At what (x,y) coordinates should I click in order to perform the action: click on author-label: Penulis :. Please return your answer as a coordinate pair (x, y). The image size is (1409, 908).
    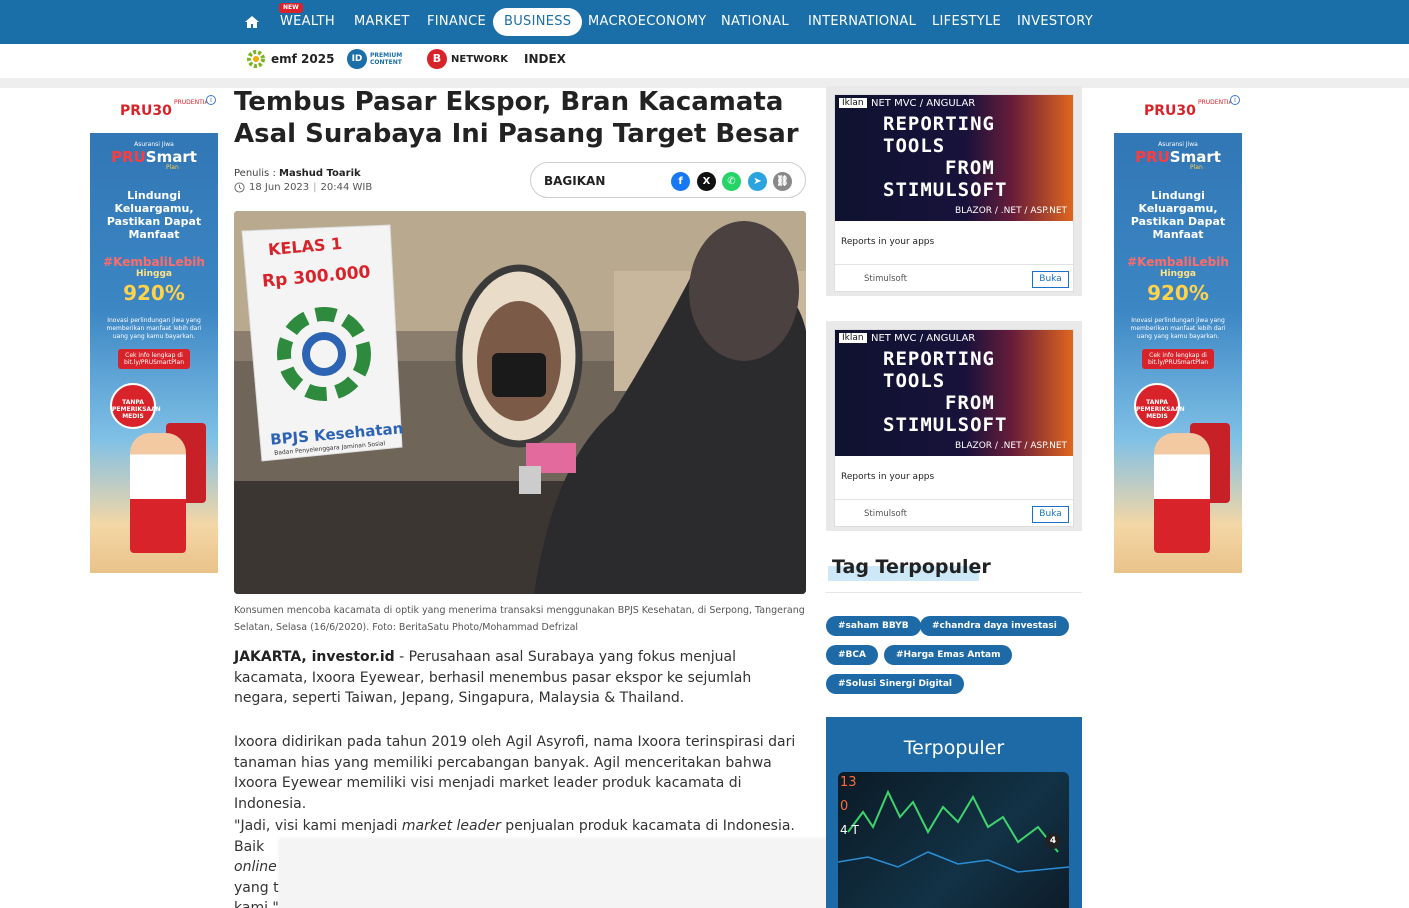
    Looking at the image, I should click on (255, 173).